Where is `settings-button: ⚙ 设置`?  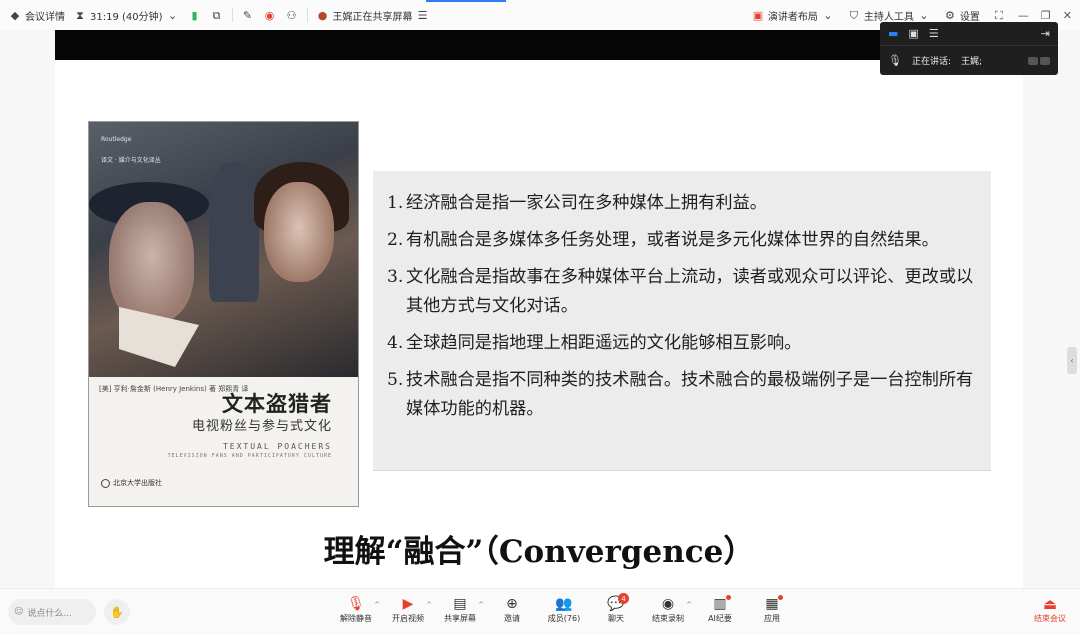 settings-button: ⚙ 设置 is located at coordinates (961, 15).